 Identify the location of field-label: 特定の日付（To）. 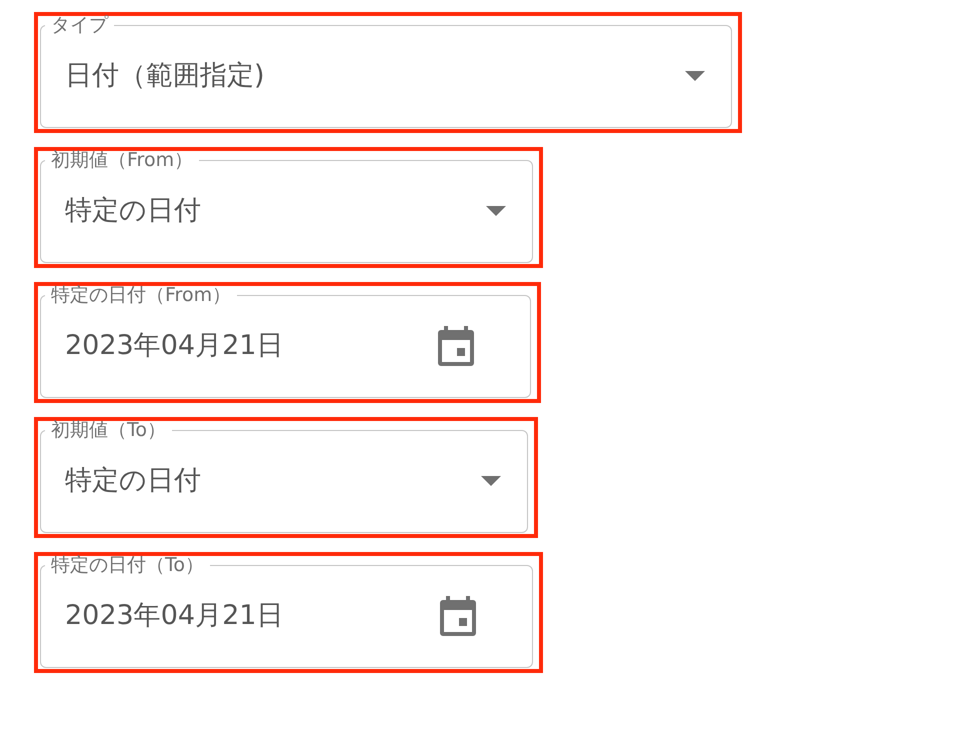
(128, 565).